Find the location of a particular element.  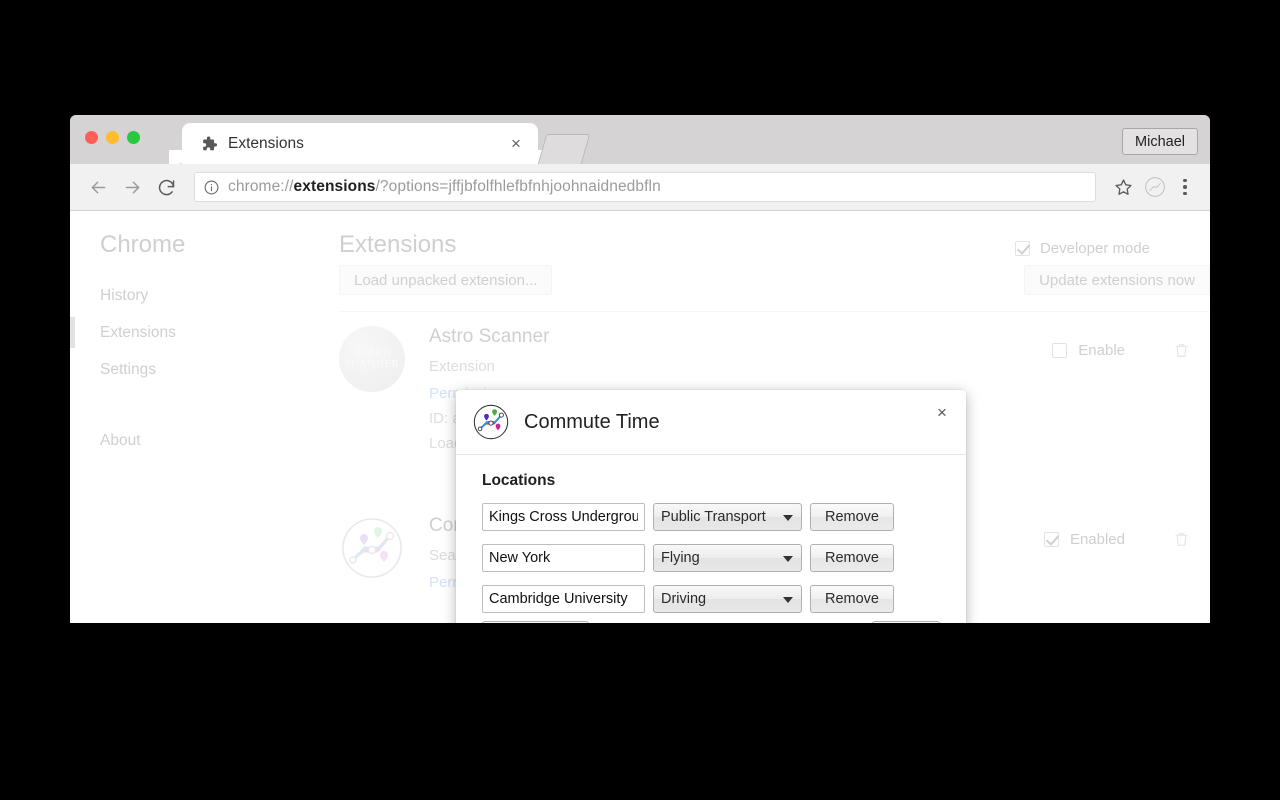

close-icon: × is located at coordinates (942, 413).